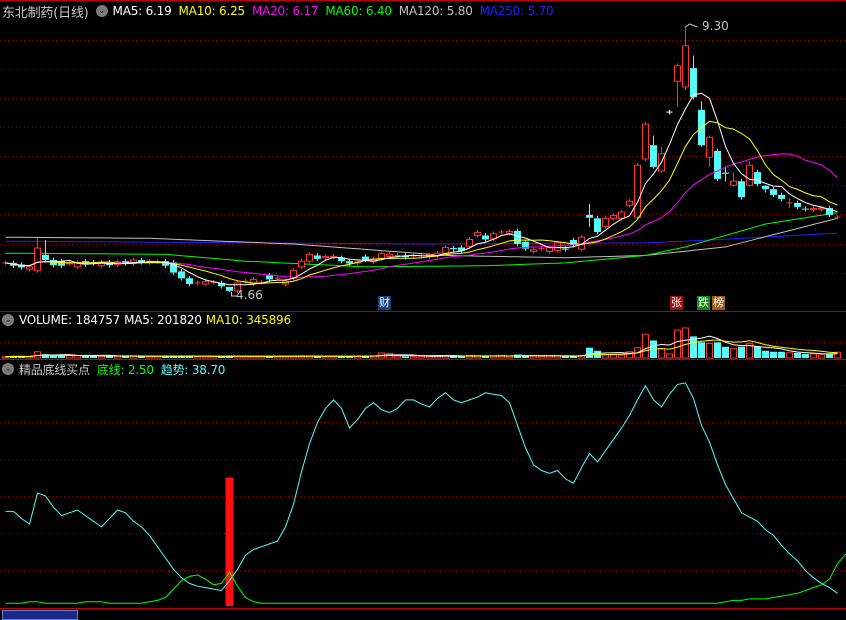 Image resolution: width=846 pixels, height=620 pixels. What do you see at coordinates (384, 303) in the screenshot?
I see `tag-finance: 财` at bounding box center [384, 303].